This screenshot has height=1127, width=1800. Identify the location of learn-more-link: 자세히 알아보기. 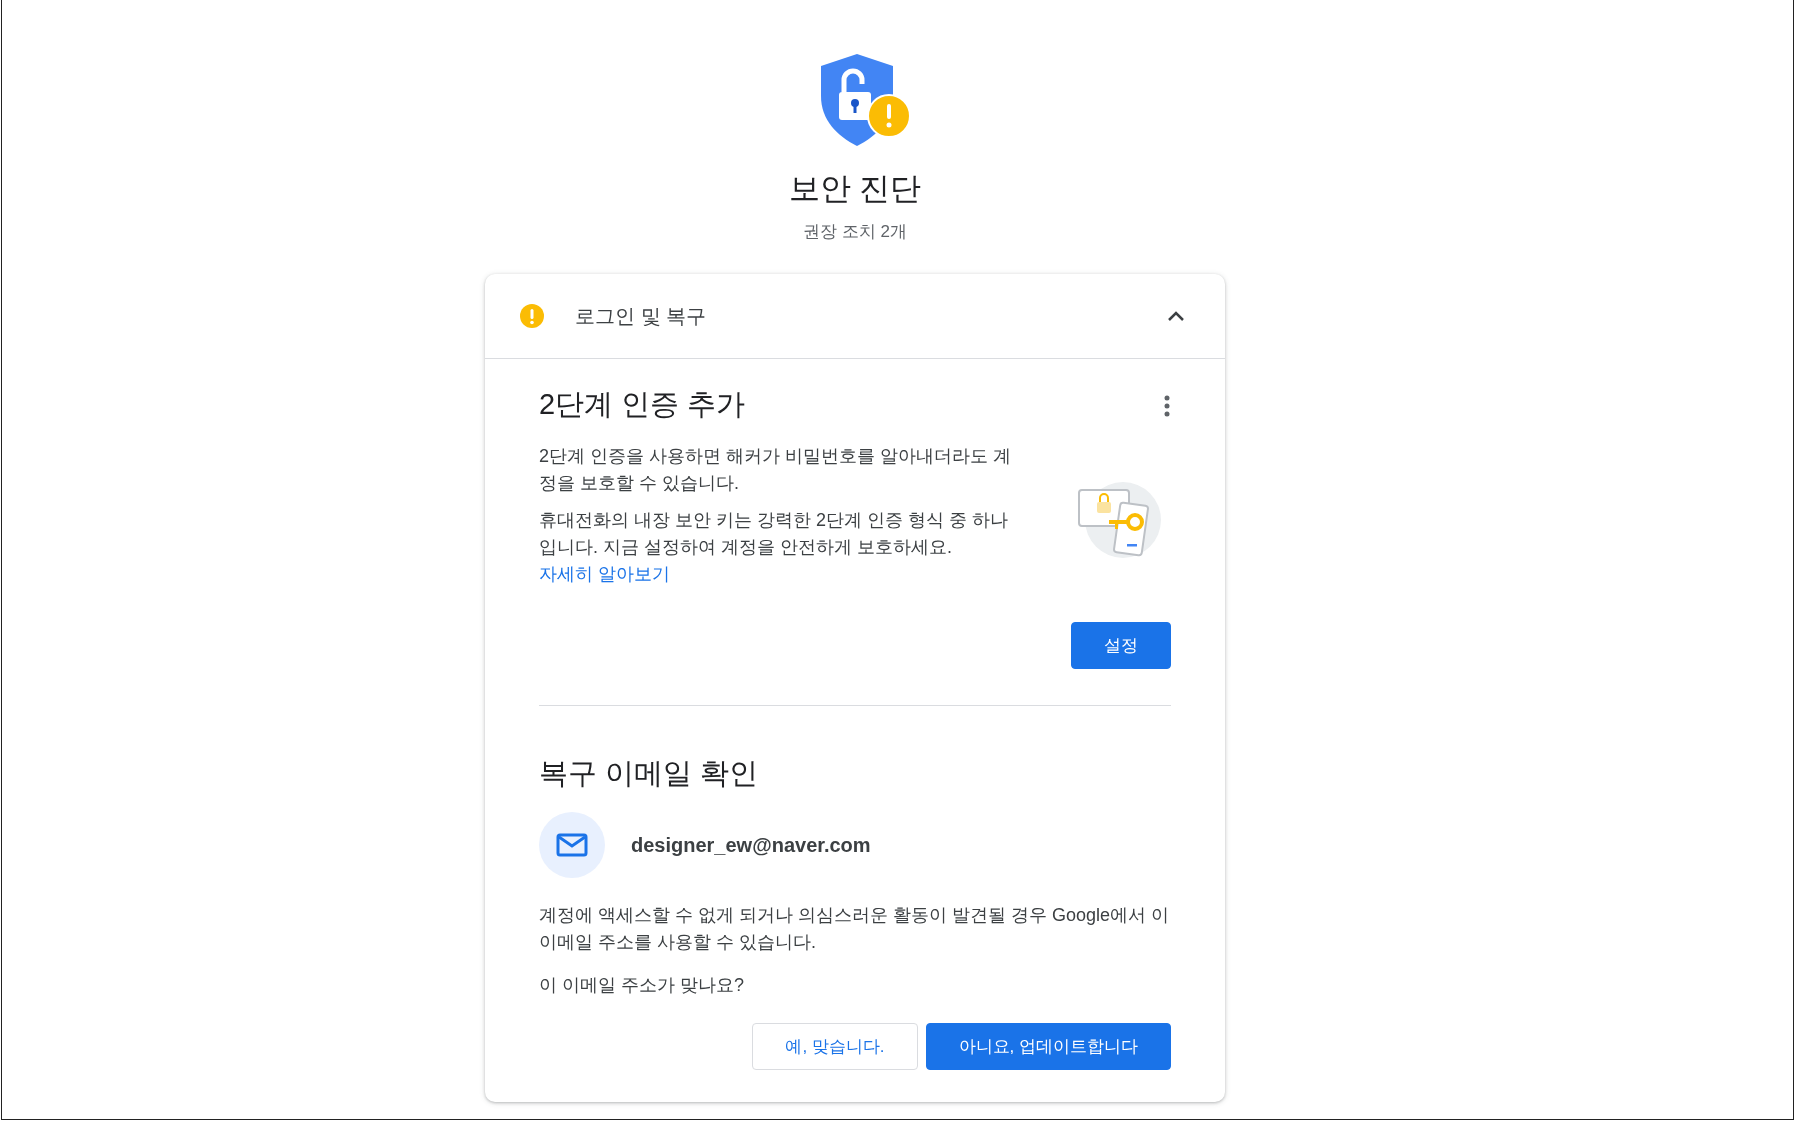
(604, 573).